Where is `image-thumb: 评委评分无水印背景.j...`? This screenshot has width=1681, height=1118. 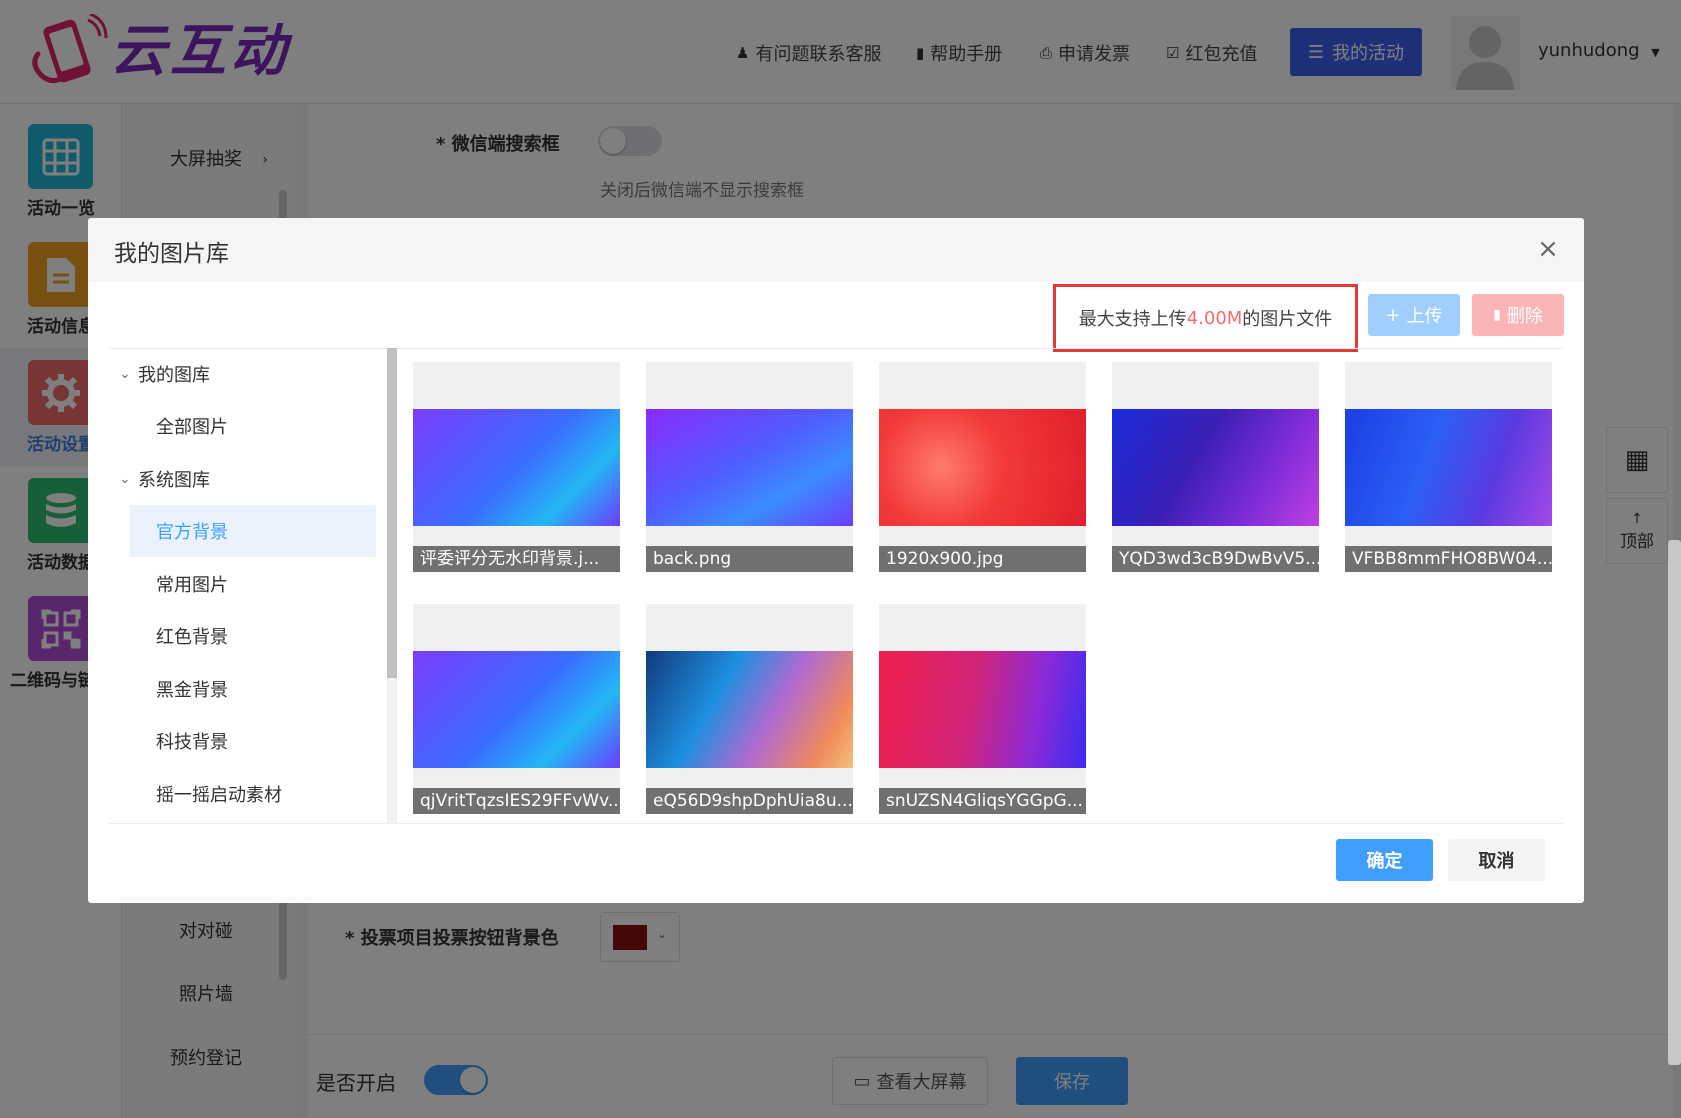
image-thumb: 评委评分无水印背景.j... is located at coordinates (516, 467).